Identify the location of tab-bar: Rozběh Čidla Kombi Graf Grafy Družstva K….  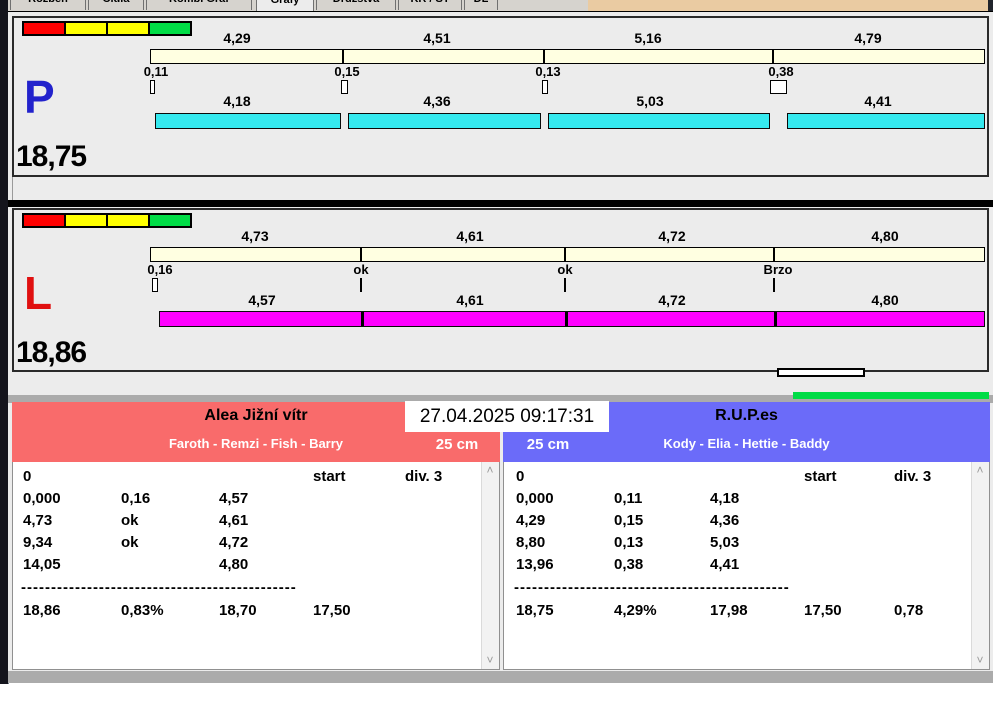
(298, 5).